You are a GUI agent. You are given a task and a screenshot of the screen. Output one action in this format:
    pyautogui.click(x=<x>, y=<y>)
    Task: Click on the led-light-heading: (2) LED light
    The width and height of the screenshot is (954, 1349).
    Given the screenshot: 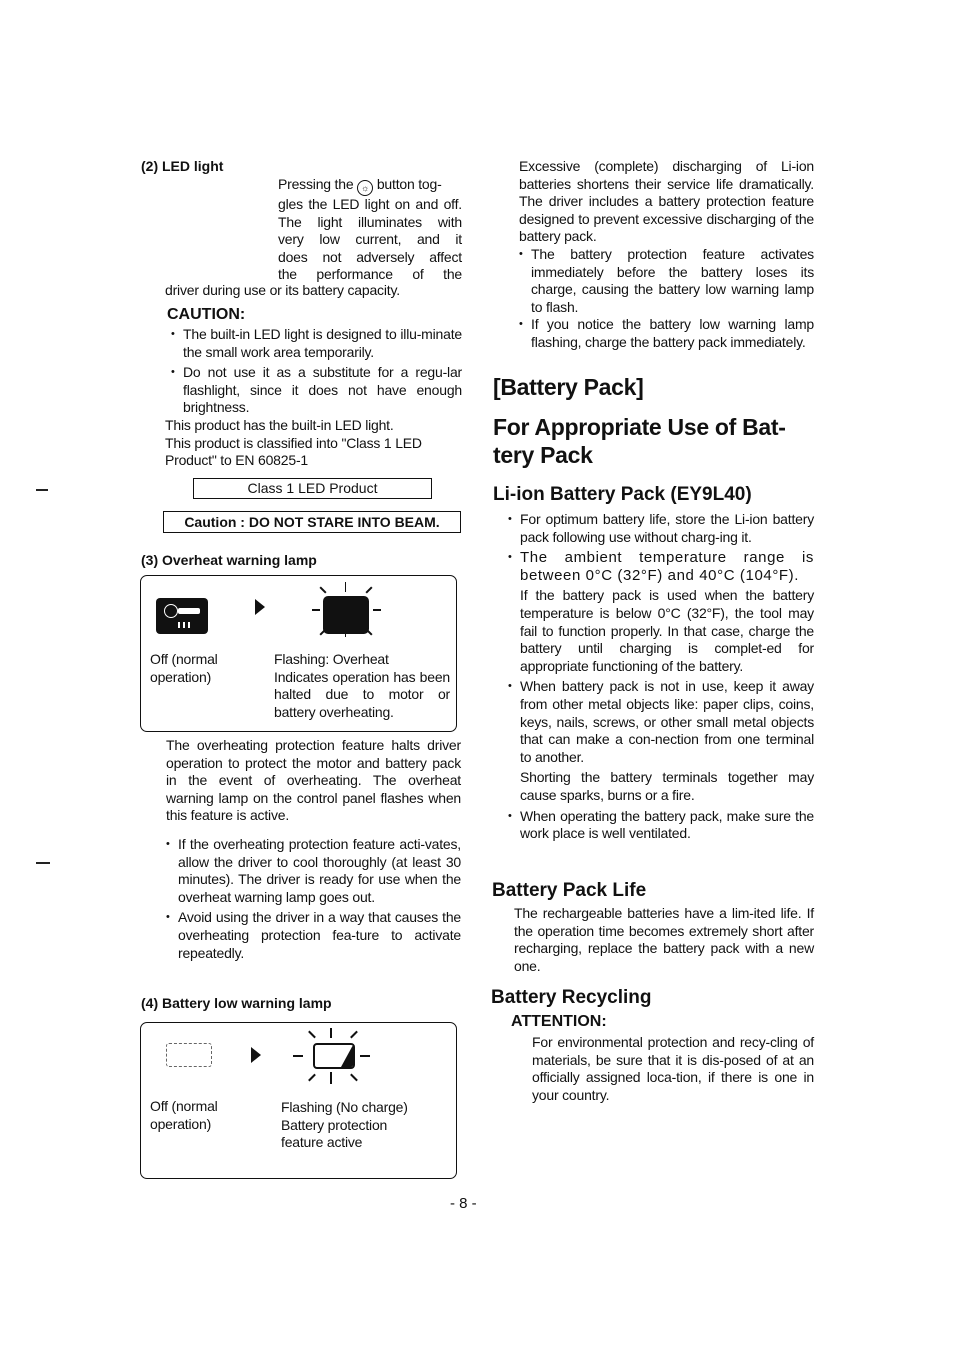 What is the action you would take?
    pyautogui.click(x=182, y=166)
    